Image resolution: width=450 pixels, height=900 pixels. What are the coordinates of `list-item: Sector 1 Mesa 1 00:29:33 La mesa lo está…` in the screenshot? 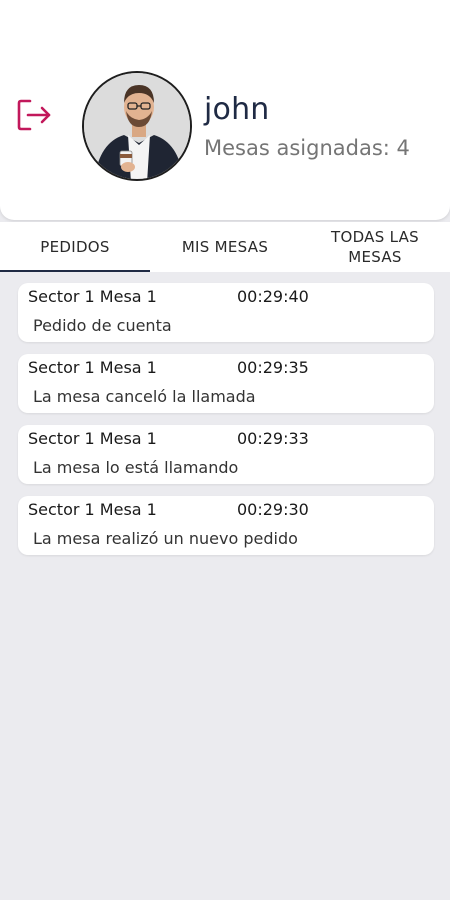 It's located at (226, 454).